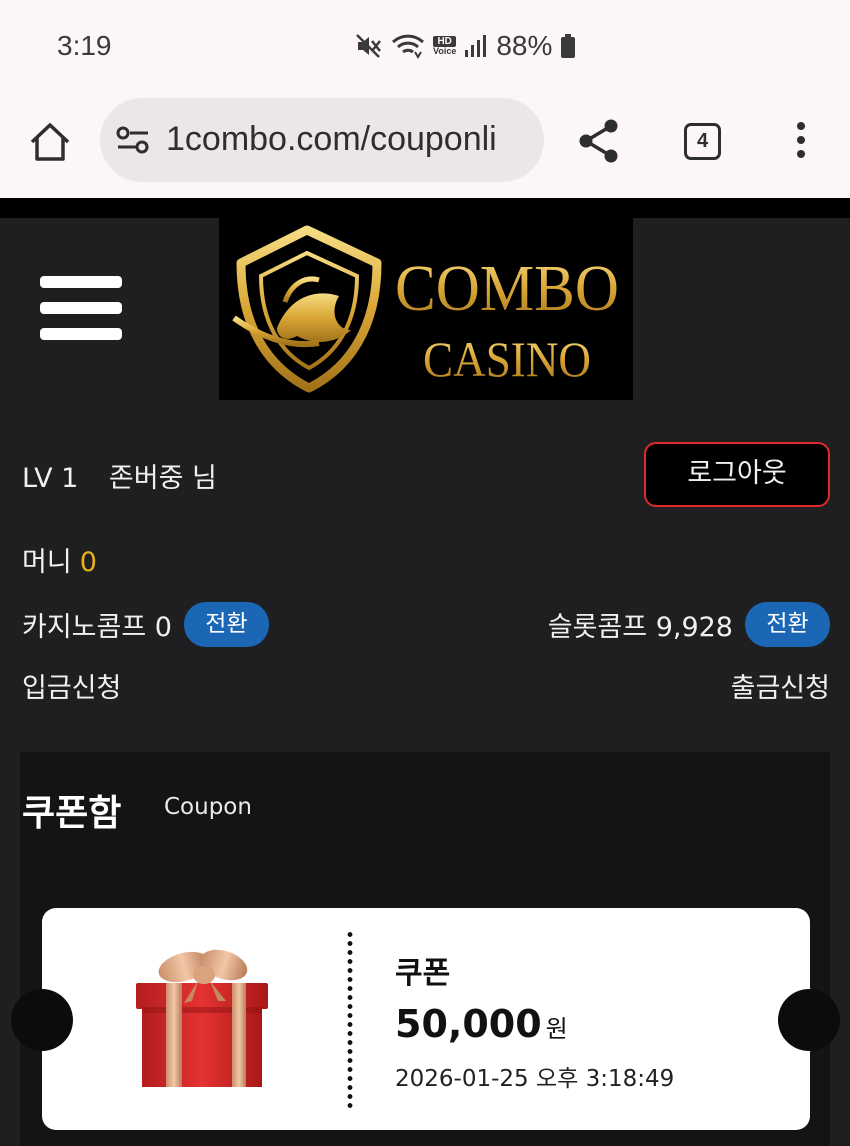 This screenshot has height=1146, width=850. What do you see at coordinates (423, 973) in the screenshot?
I see `coupon-name: 쿠폰` at bounding box center [423, 973].